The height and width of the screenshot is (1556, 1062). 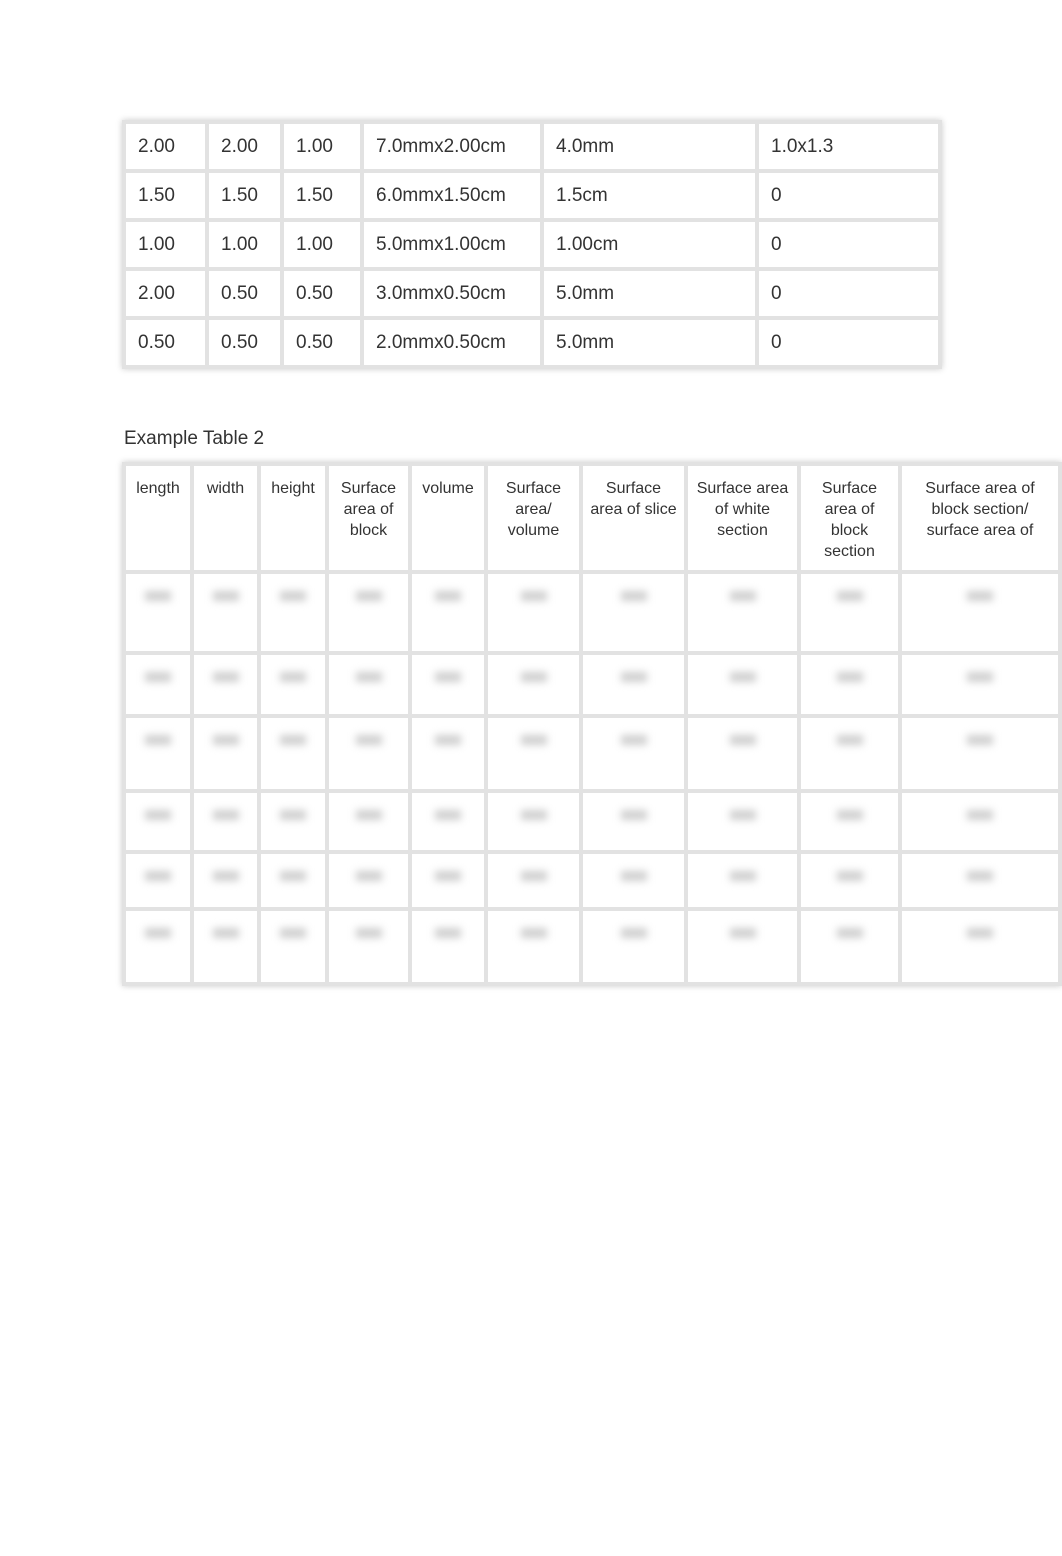 What do you see at coordinates (848, 146) in the screenshot?
I see `table-cell: 1.0x1.3` at bounding box center [848, 146].